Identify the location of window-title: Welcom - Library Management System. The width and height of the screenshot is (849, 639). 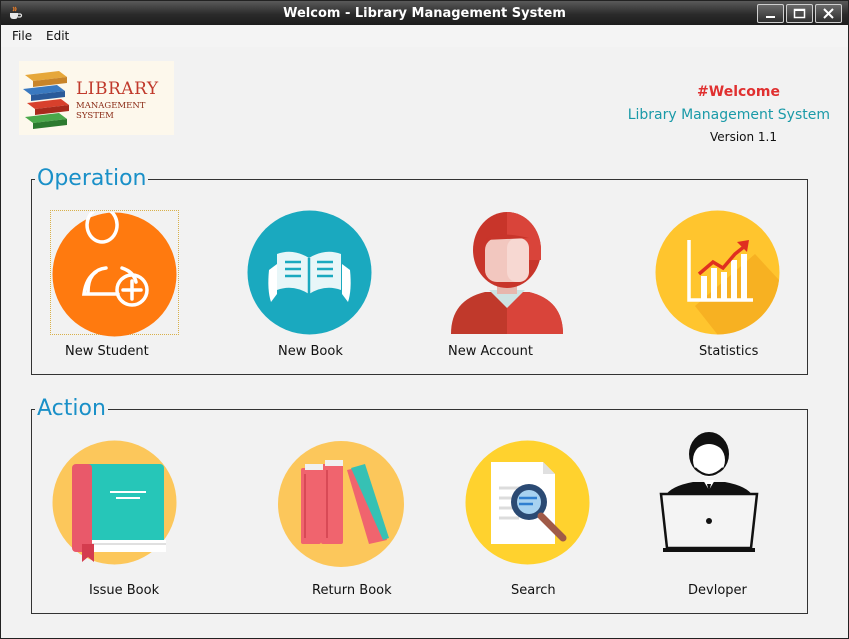
(424, 13).